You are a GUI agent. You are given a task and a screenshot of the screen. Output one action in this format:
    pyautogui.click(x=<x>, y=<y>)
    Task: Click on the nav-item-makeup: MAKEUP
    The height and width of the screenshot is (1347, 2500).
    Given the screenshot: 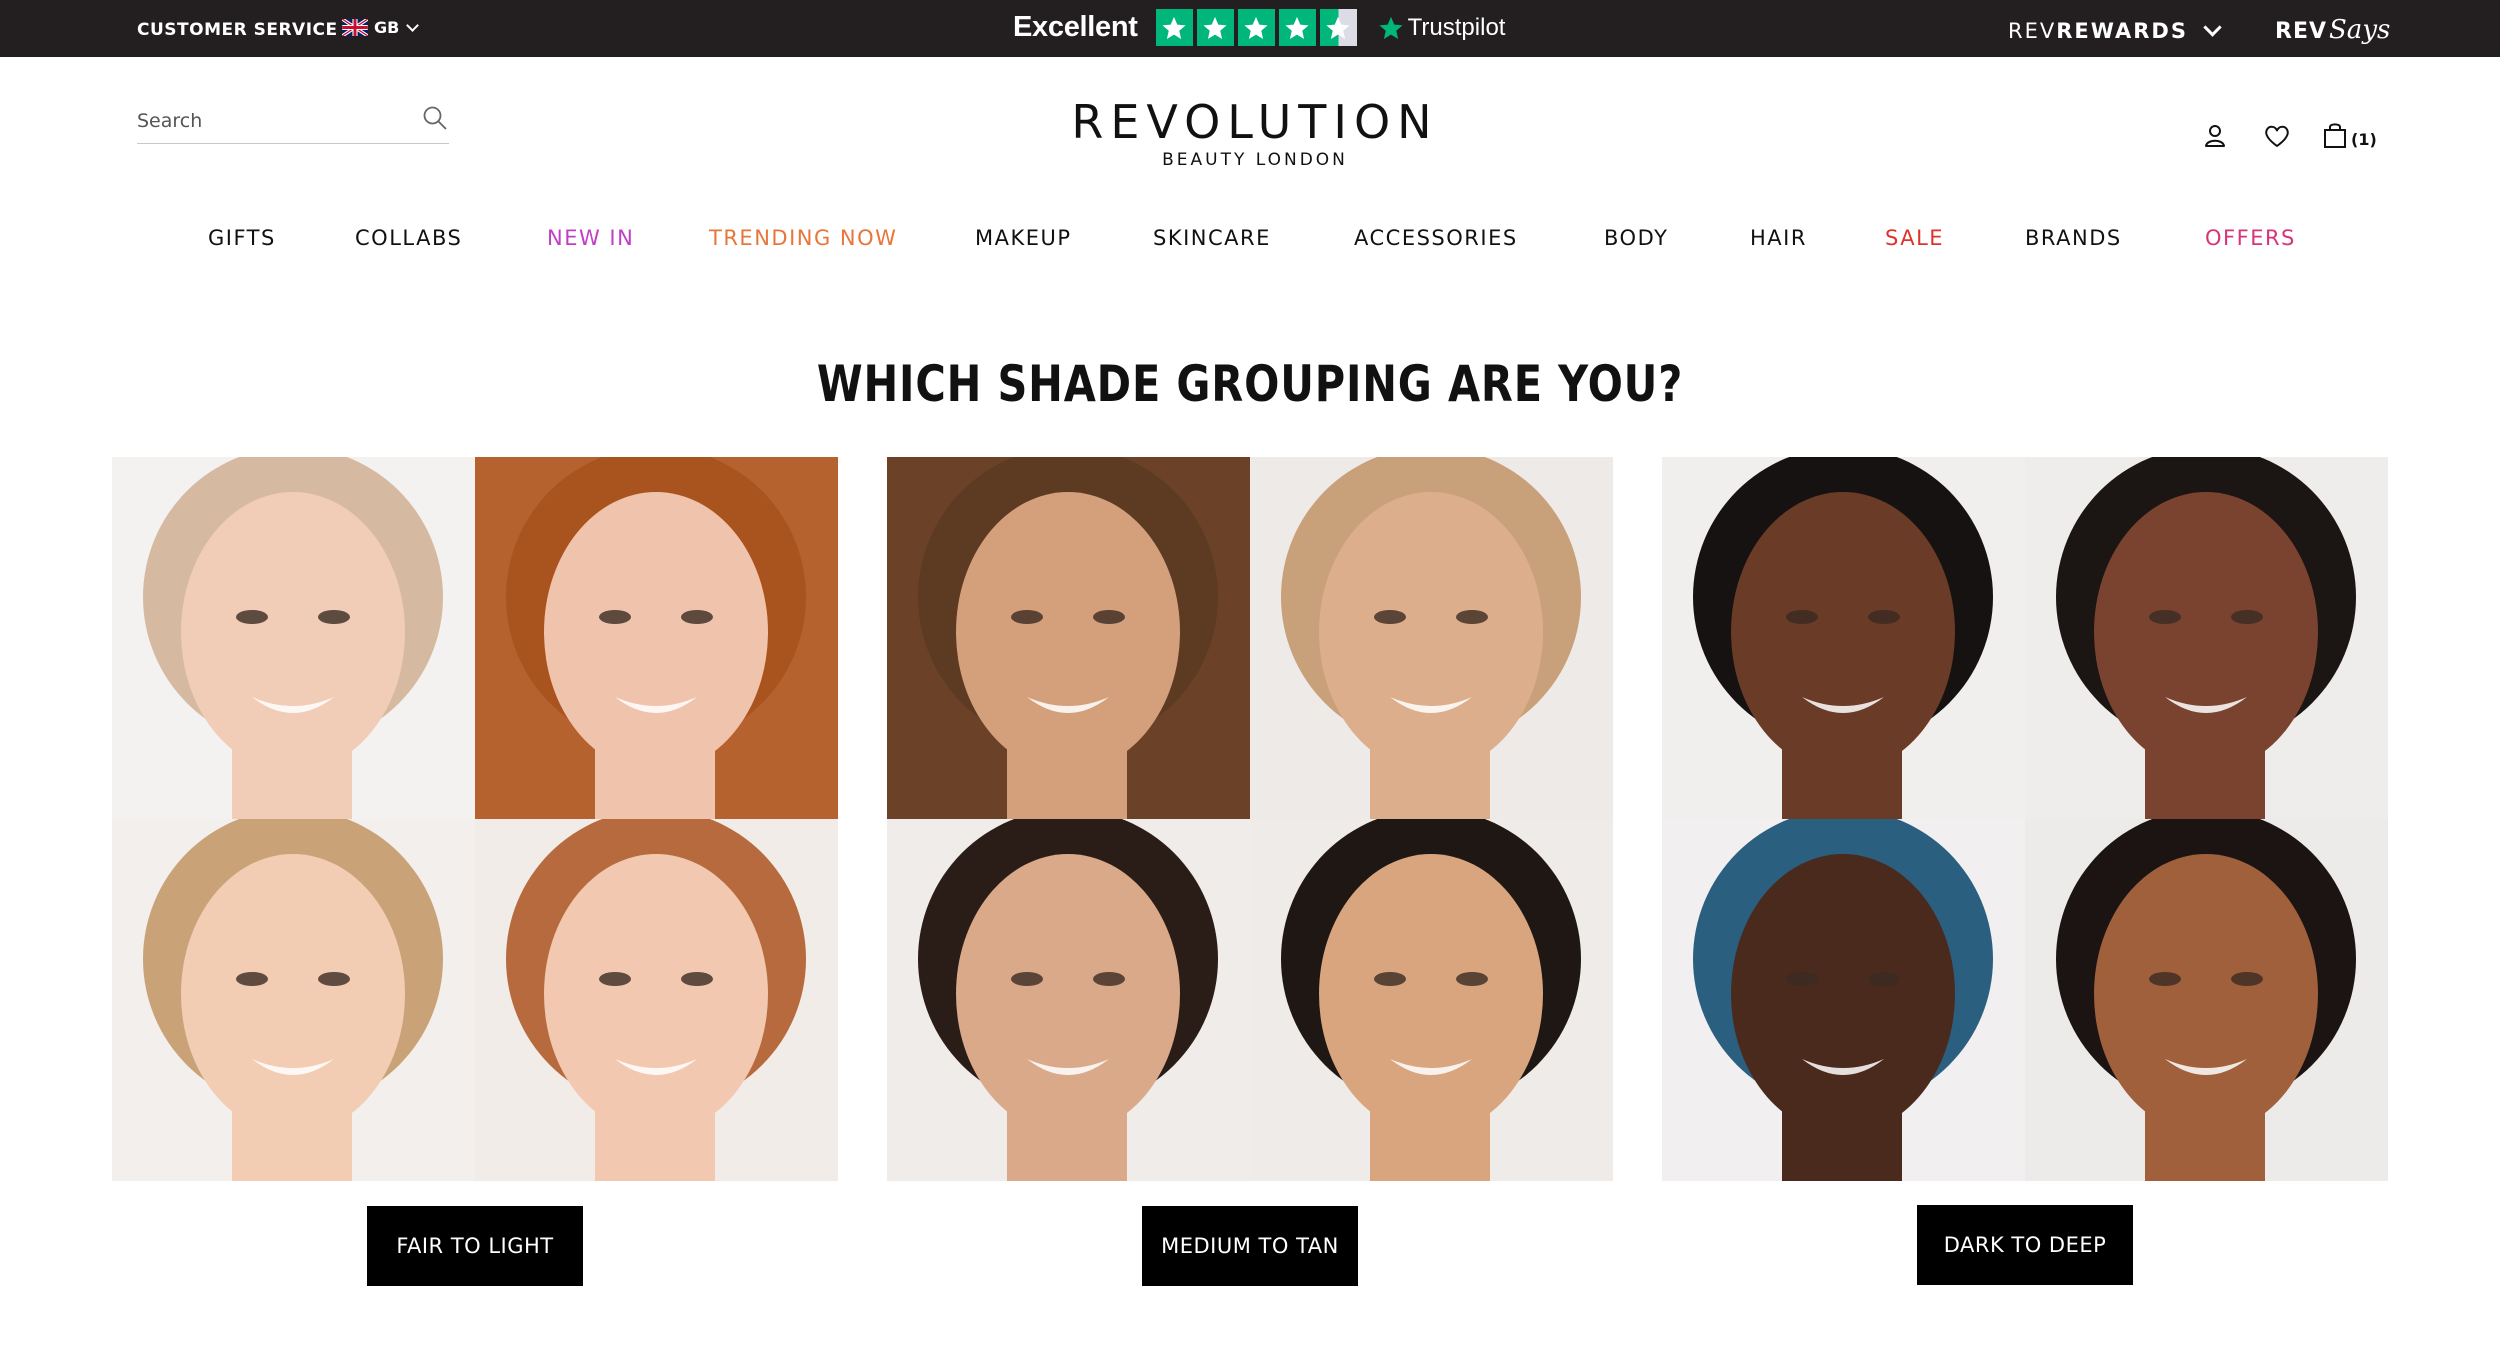 What is the action you would take?
    pyautogui.click(x=1023, y=238)
    